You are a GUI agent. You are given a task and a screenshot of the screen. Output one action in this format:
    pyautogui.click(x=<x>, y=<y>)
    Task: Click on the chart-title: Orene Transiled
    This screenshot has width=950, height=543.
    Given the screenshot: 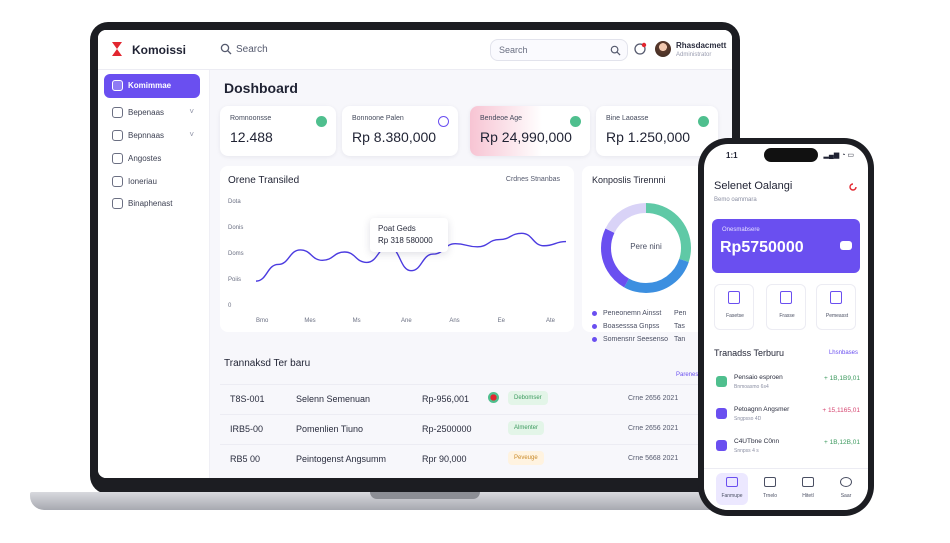 What is the action you would take?
    pyautogui.click(x=264, y=180)
    